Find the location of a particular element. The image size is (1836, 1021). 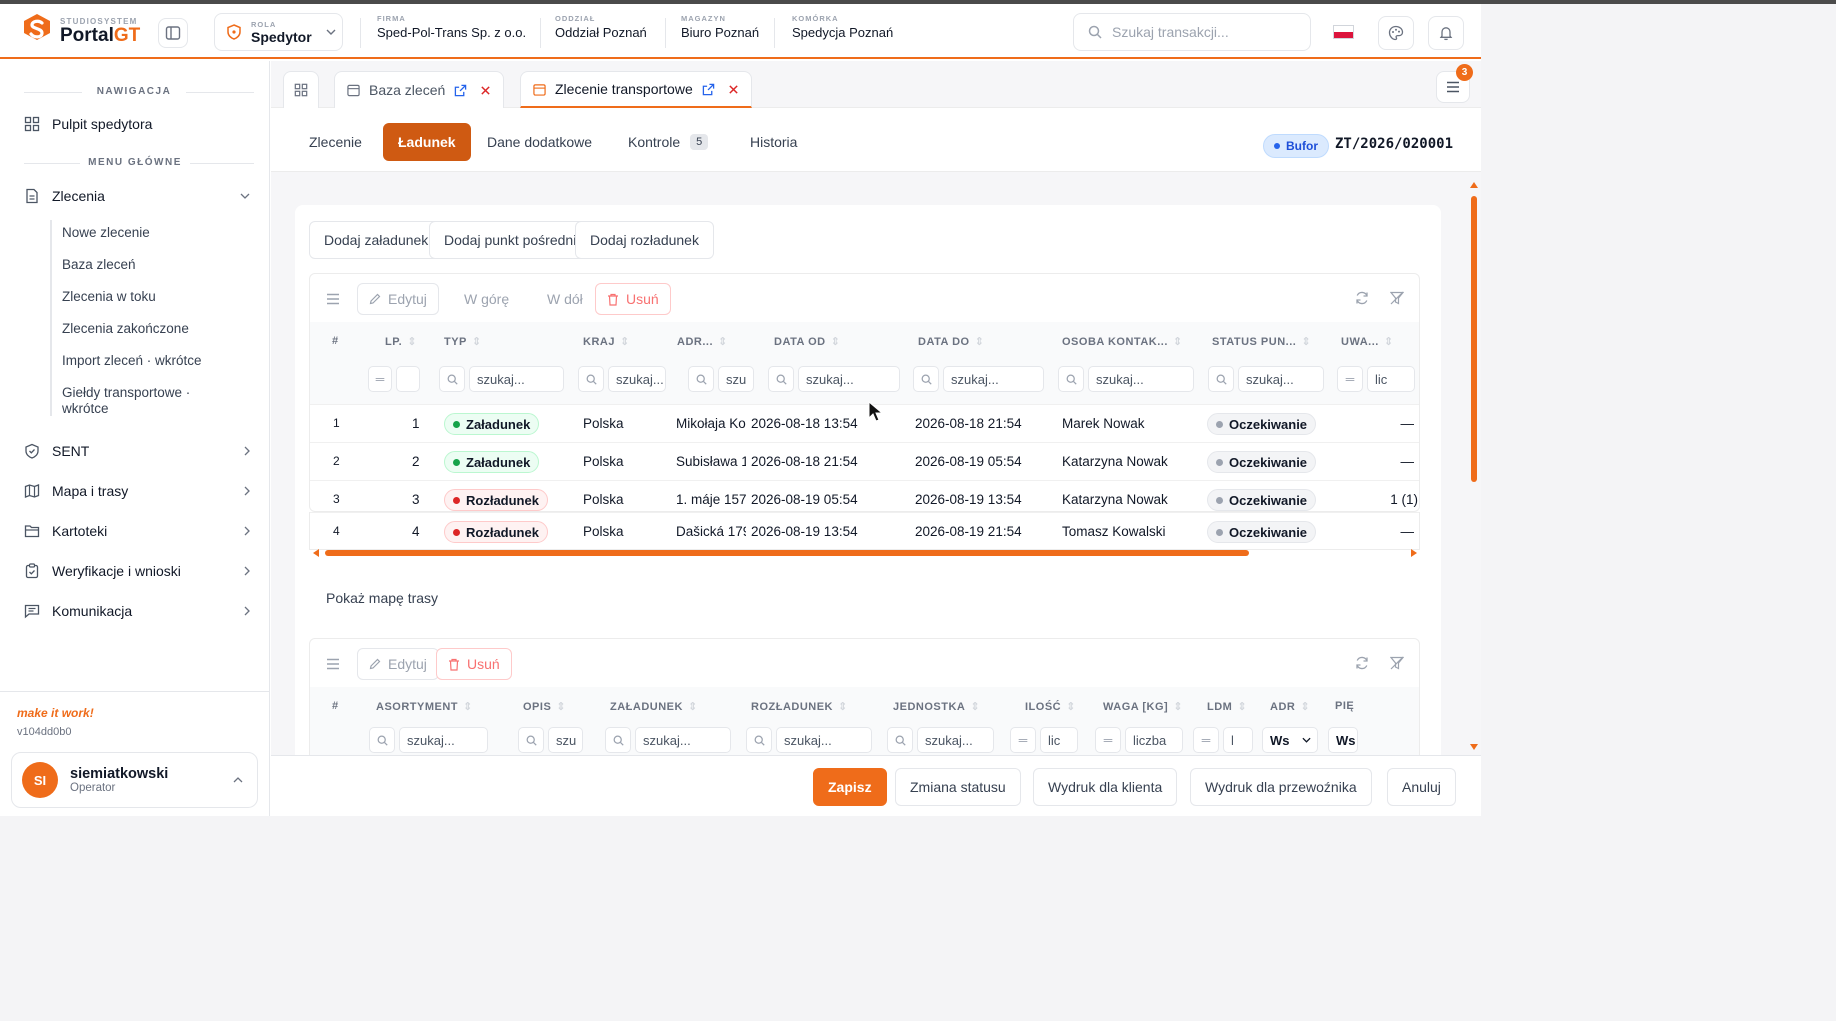

subtab-cargo: Ładunek is located at coordinates (427, 142).